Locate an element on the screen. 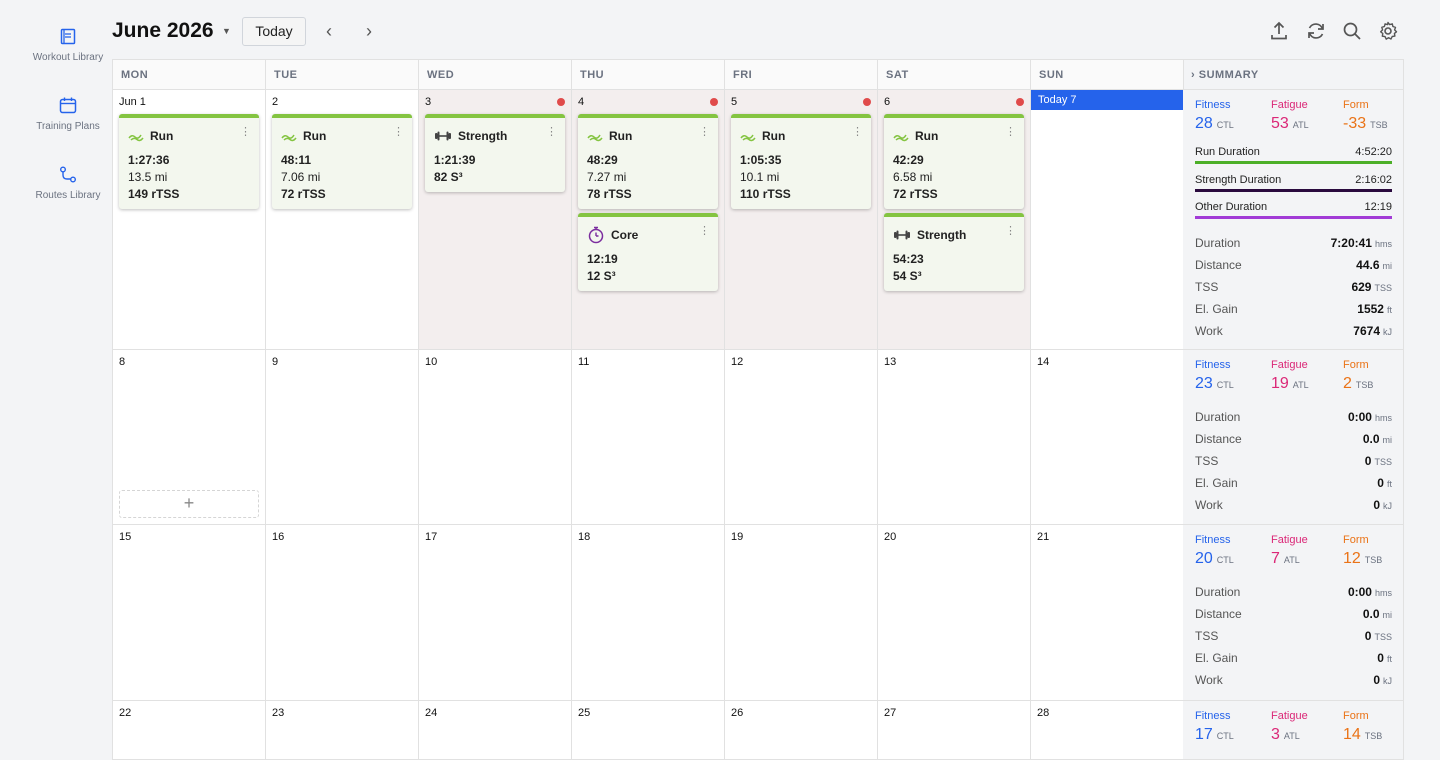 Image resolution: width=1440 pixels, height=760 pixels. day-cell: 11 is located at coordinates (648, 437).